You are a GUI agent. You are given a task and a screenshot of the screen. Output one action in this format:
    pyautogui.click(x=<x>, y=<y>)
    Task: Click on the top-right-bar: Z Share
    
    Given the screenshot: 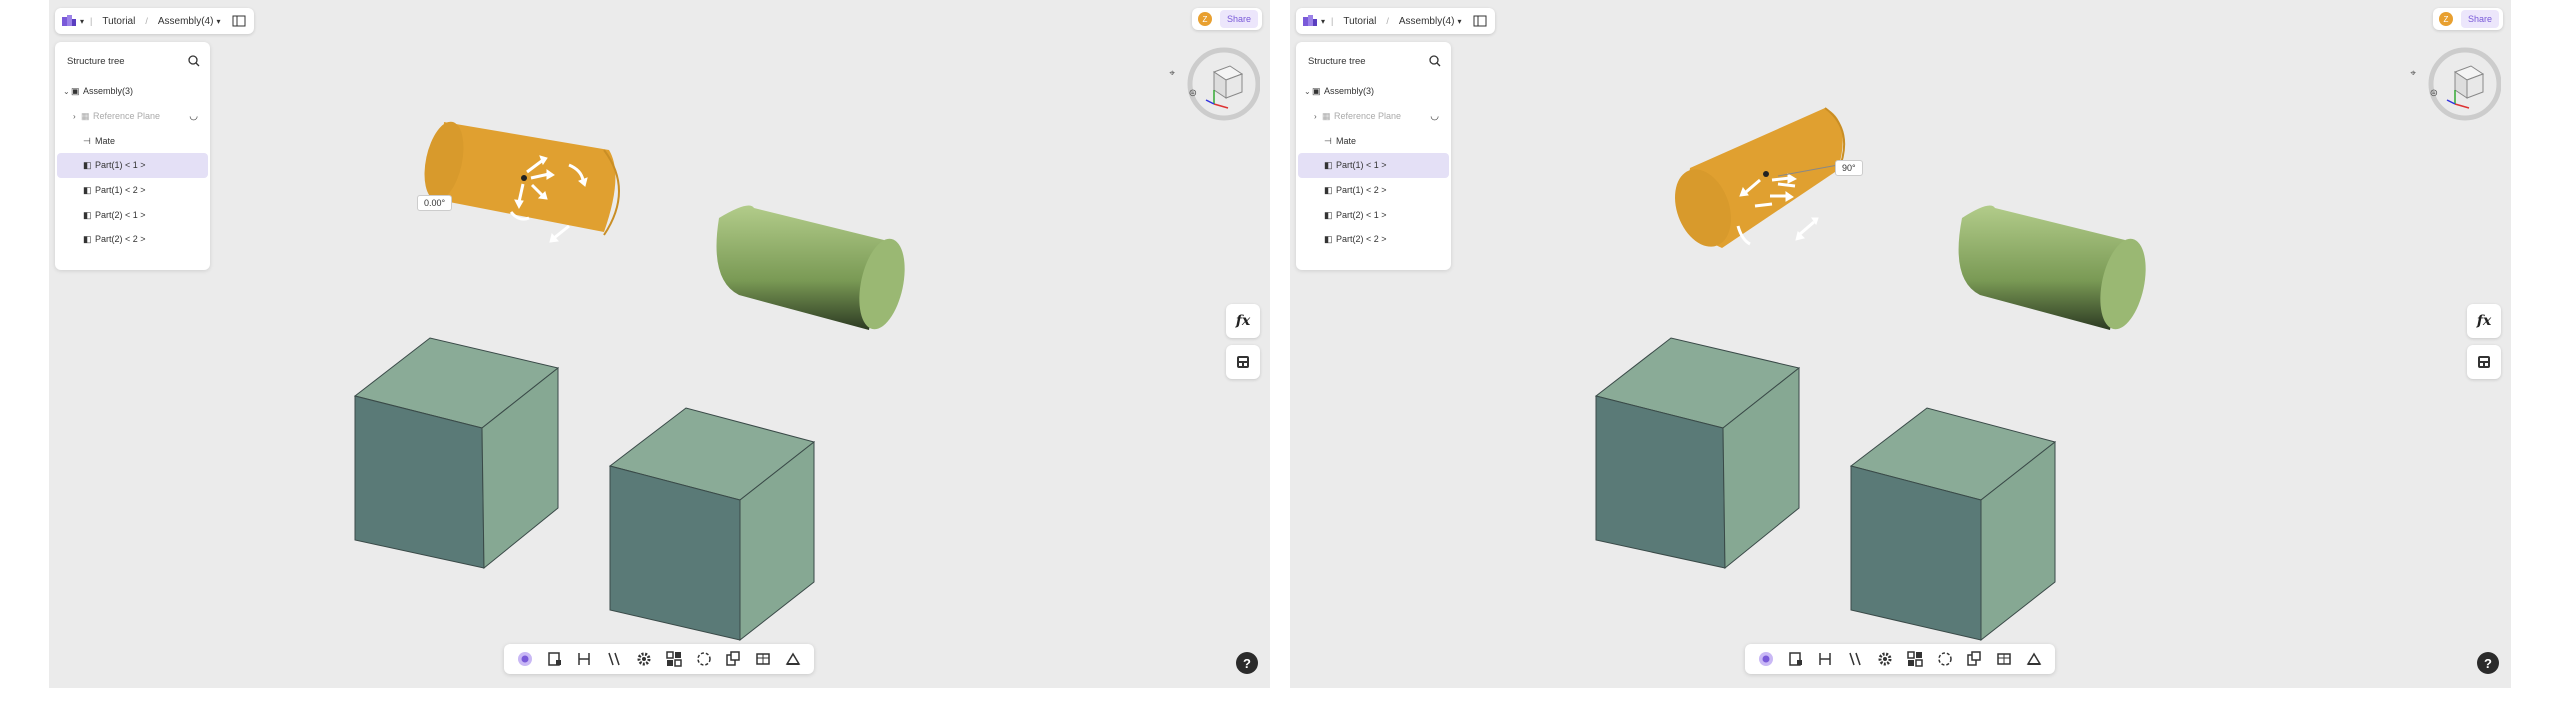 What is the action you would take?
    pyautogui.click(x=1226, y=19)
    